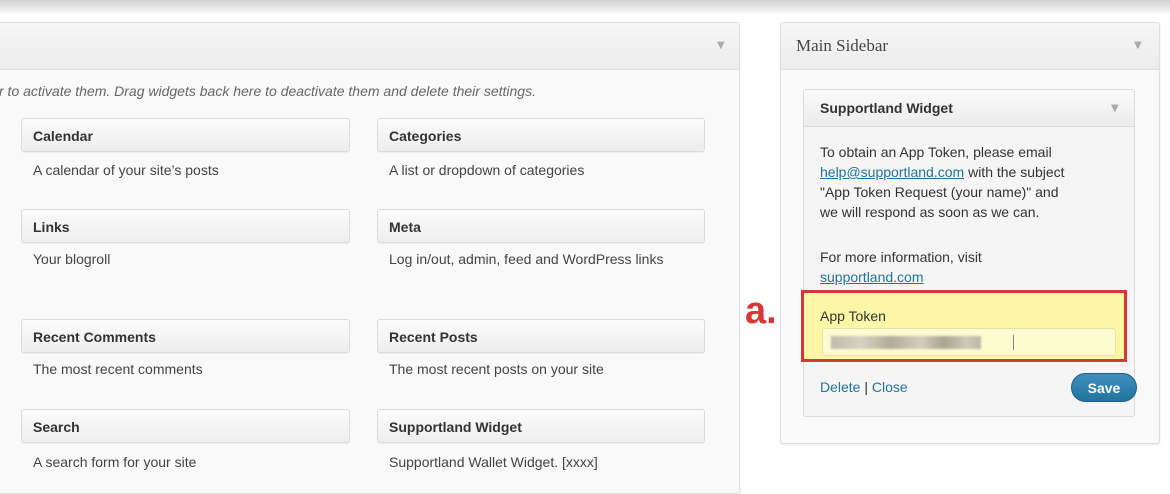 This screenshot has height=494, width=1170. Describe the element at coordinates (541, 226) in the screenshot. I see `widget-meta: Meta` at that location.